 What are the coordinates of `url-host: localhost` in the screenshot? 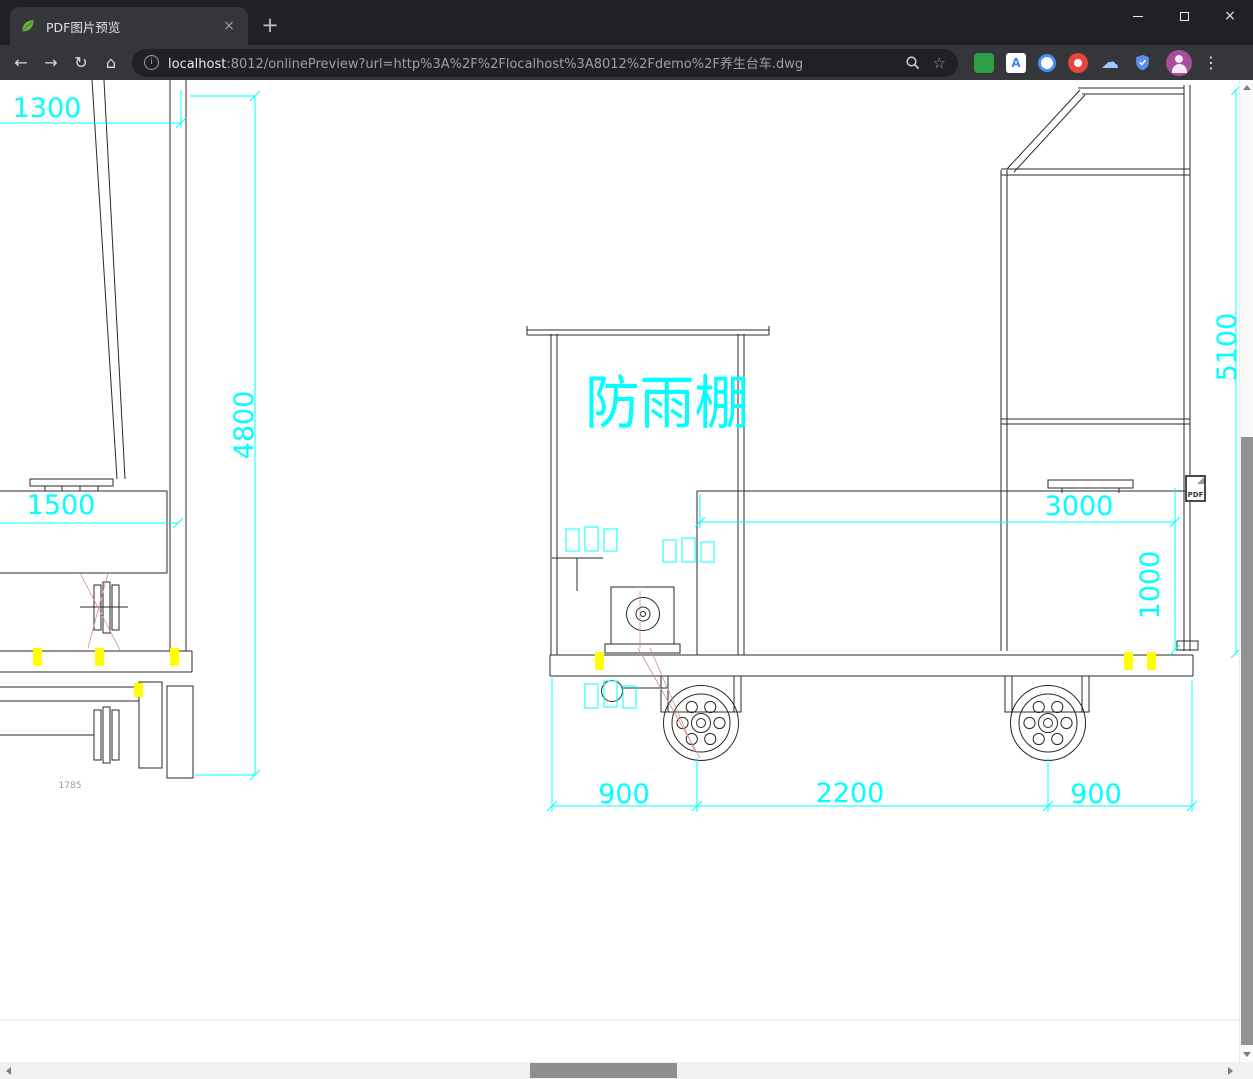 It's located at (197, 64).